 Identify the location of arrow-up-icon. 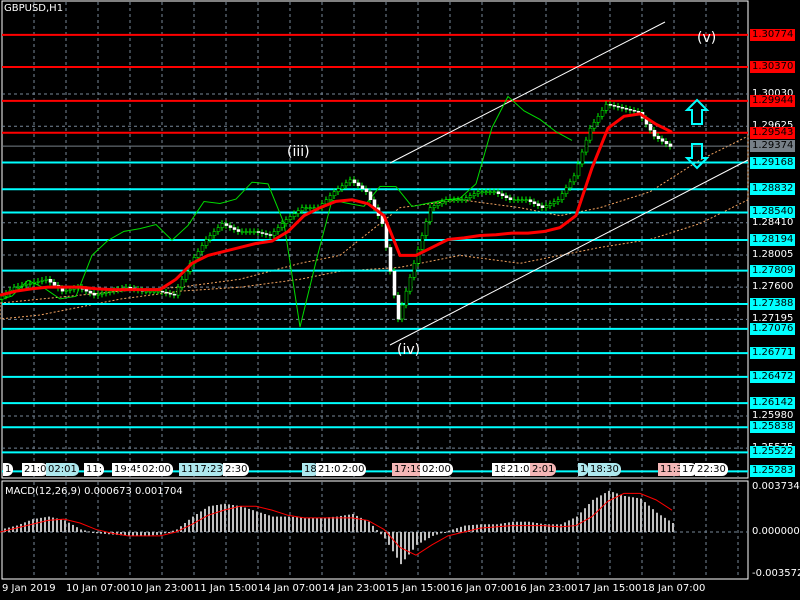
(697, 111).